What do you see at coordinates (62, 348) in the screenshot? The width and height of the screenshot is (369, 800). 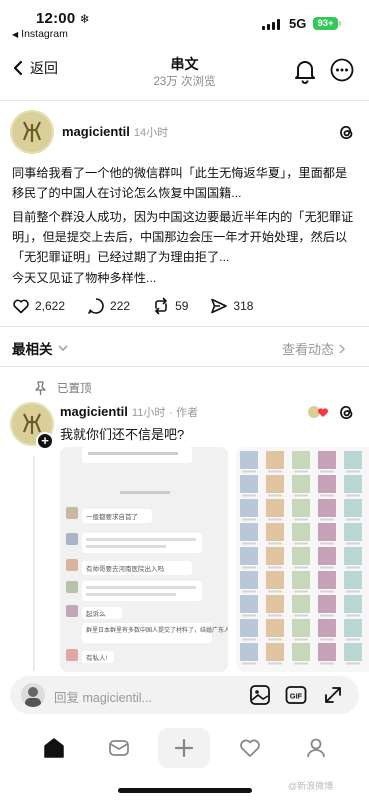 I see `chevron-down-icon` at bounding box center [62, 348].